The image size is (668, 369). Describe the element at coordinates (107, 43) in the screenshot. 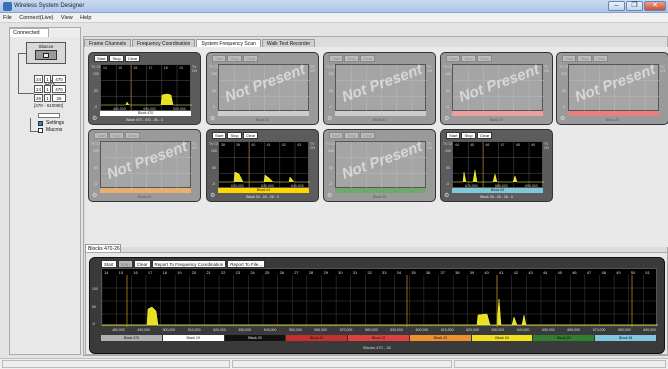

I see `tab-frame-channels: Frame Channels` at that location.